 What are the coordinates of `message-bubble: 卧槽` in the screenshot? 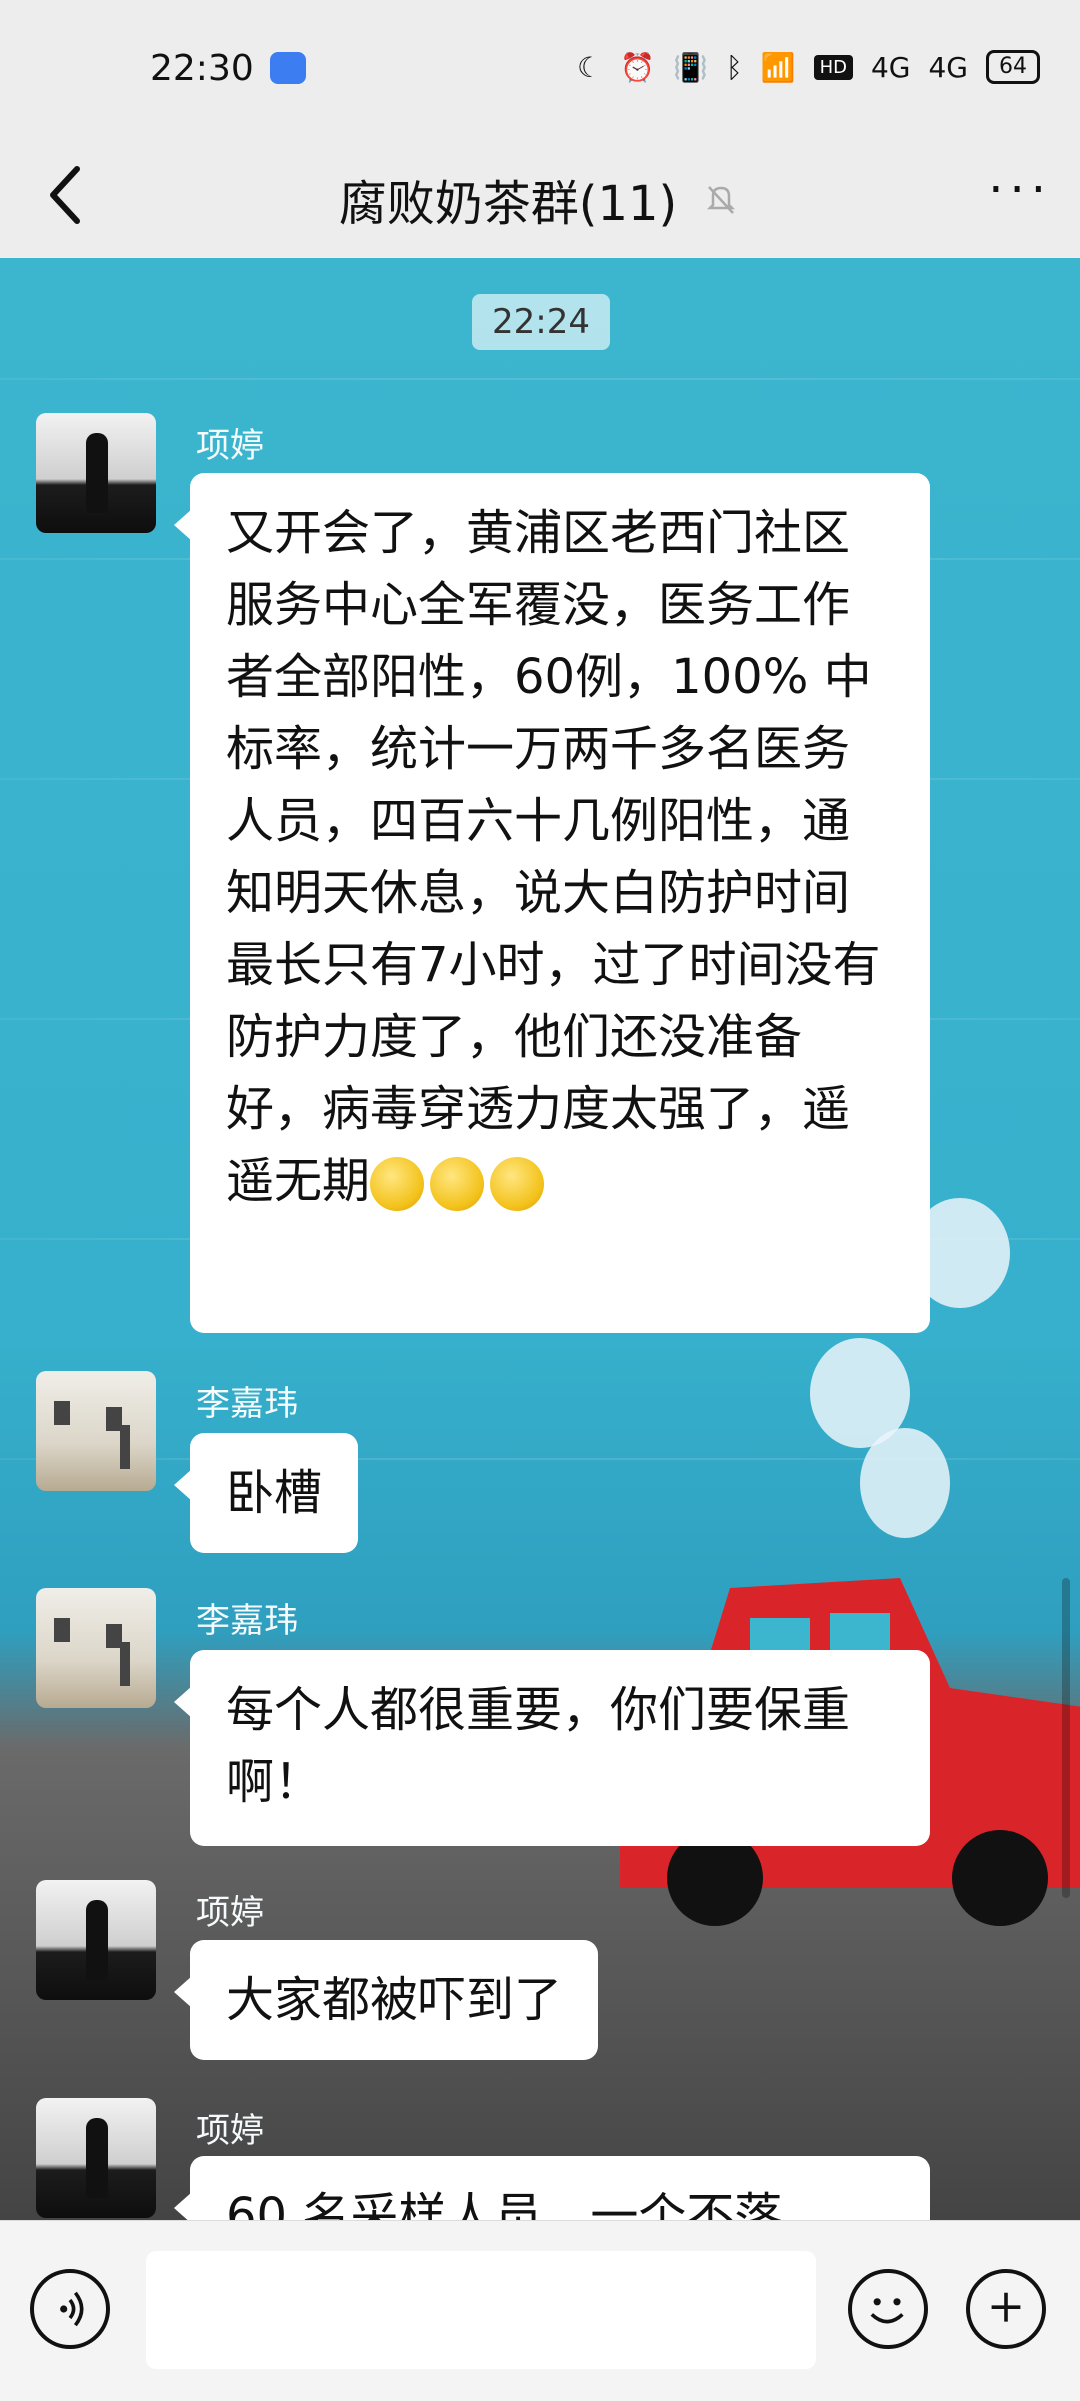 It's located at (266, 1493).